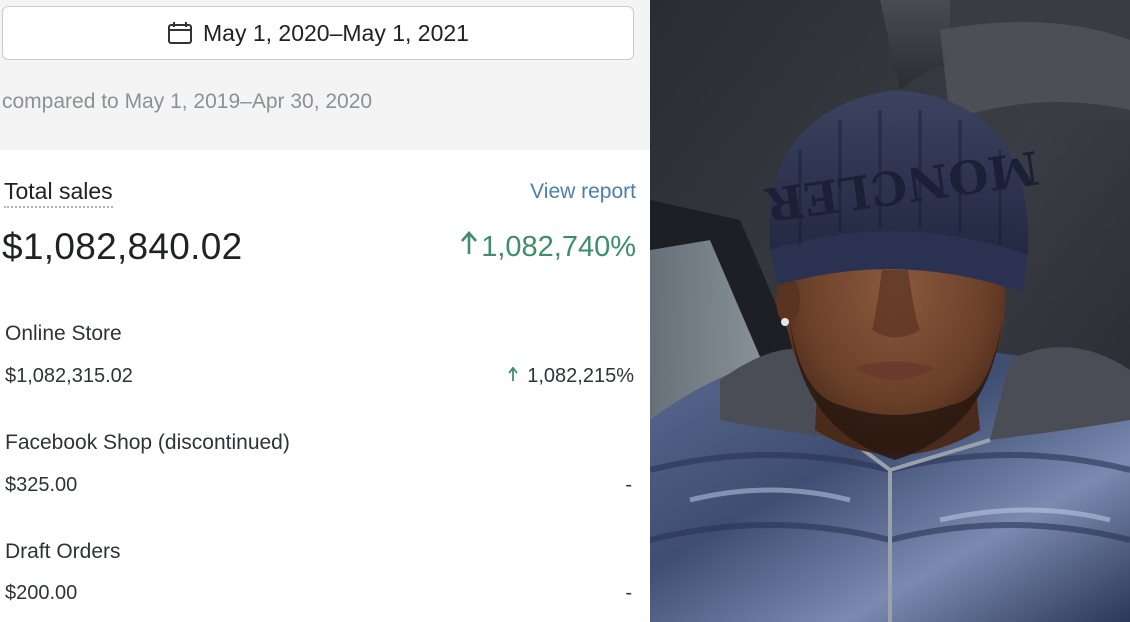  I want to click on channel-label-facebook-shop: Facebook Shop (discontinued), so click(147, 442).